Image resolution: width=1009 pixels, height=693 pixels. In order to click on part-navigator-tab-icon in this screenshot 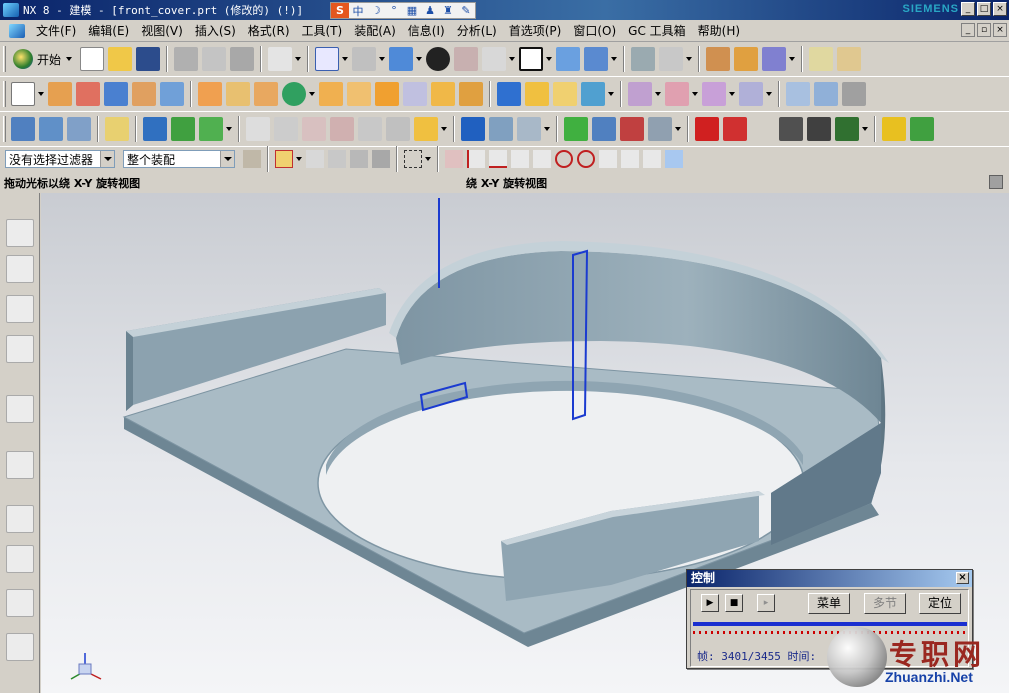, I will do `click(20, 309)`.